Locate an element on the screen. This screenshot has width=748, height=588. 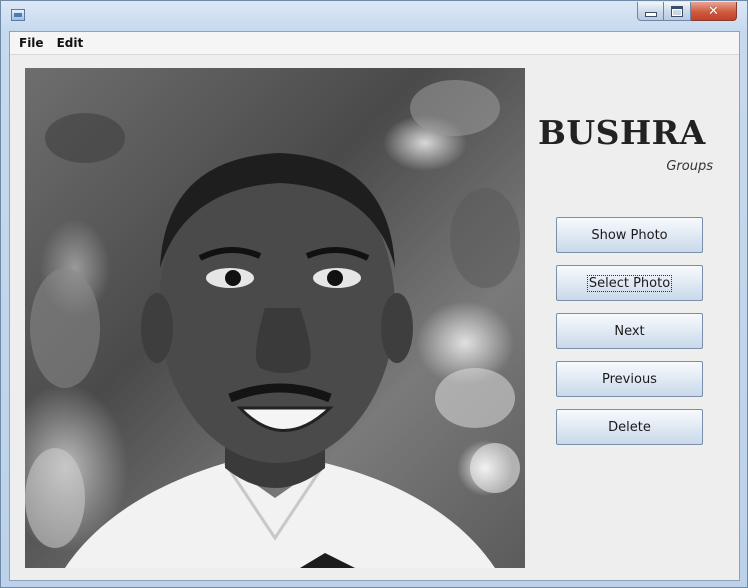
previous-button: Previous is located at coordinates (629, 379).